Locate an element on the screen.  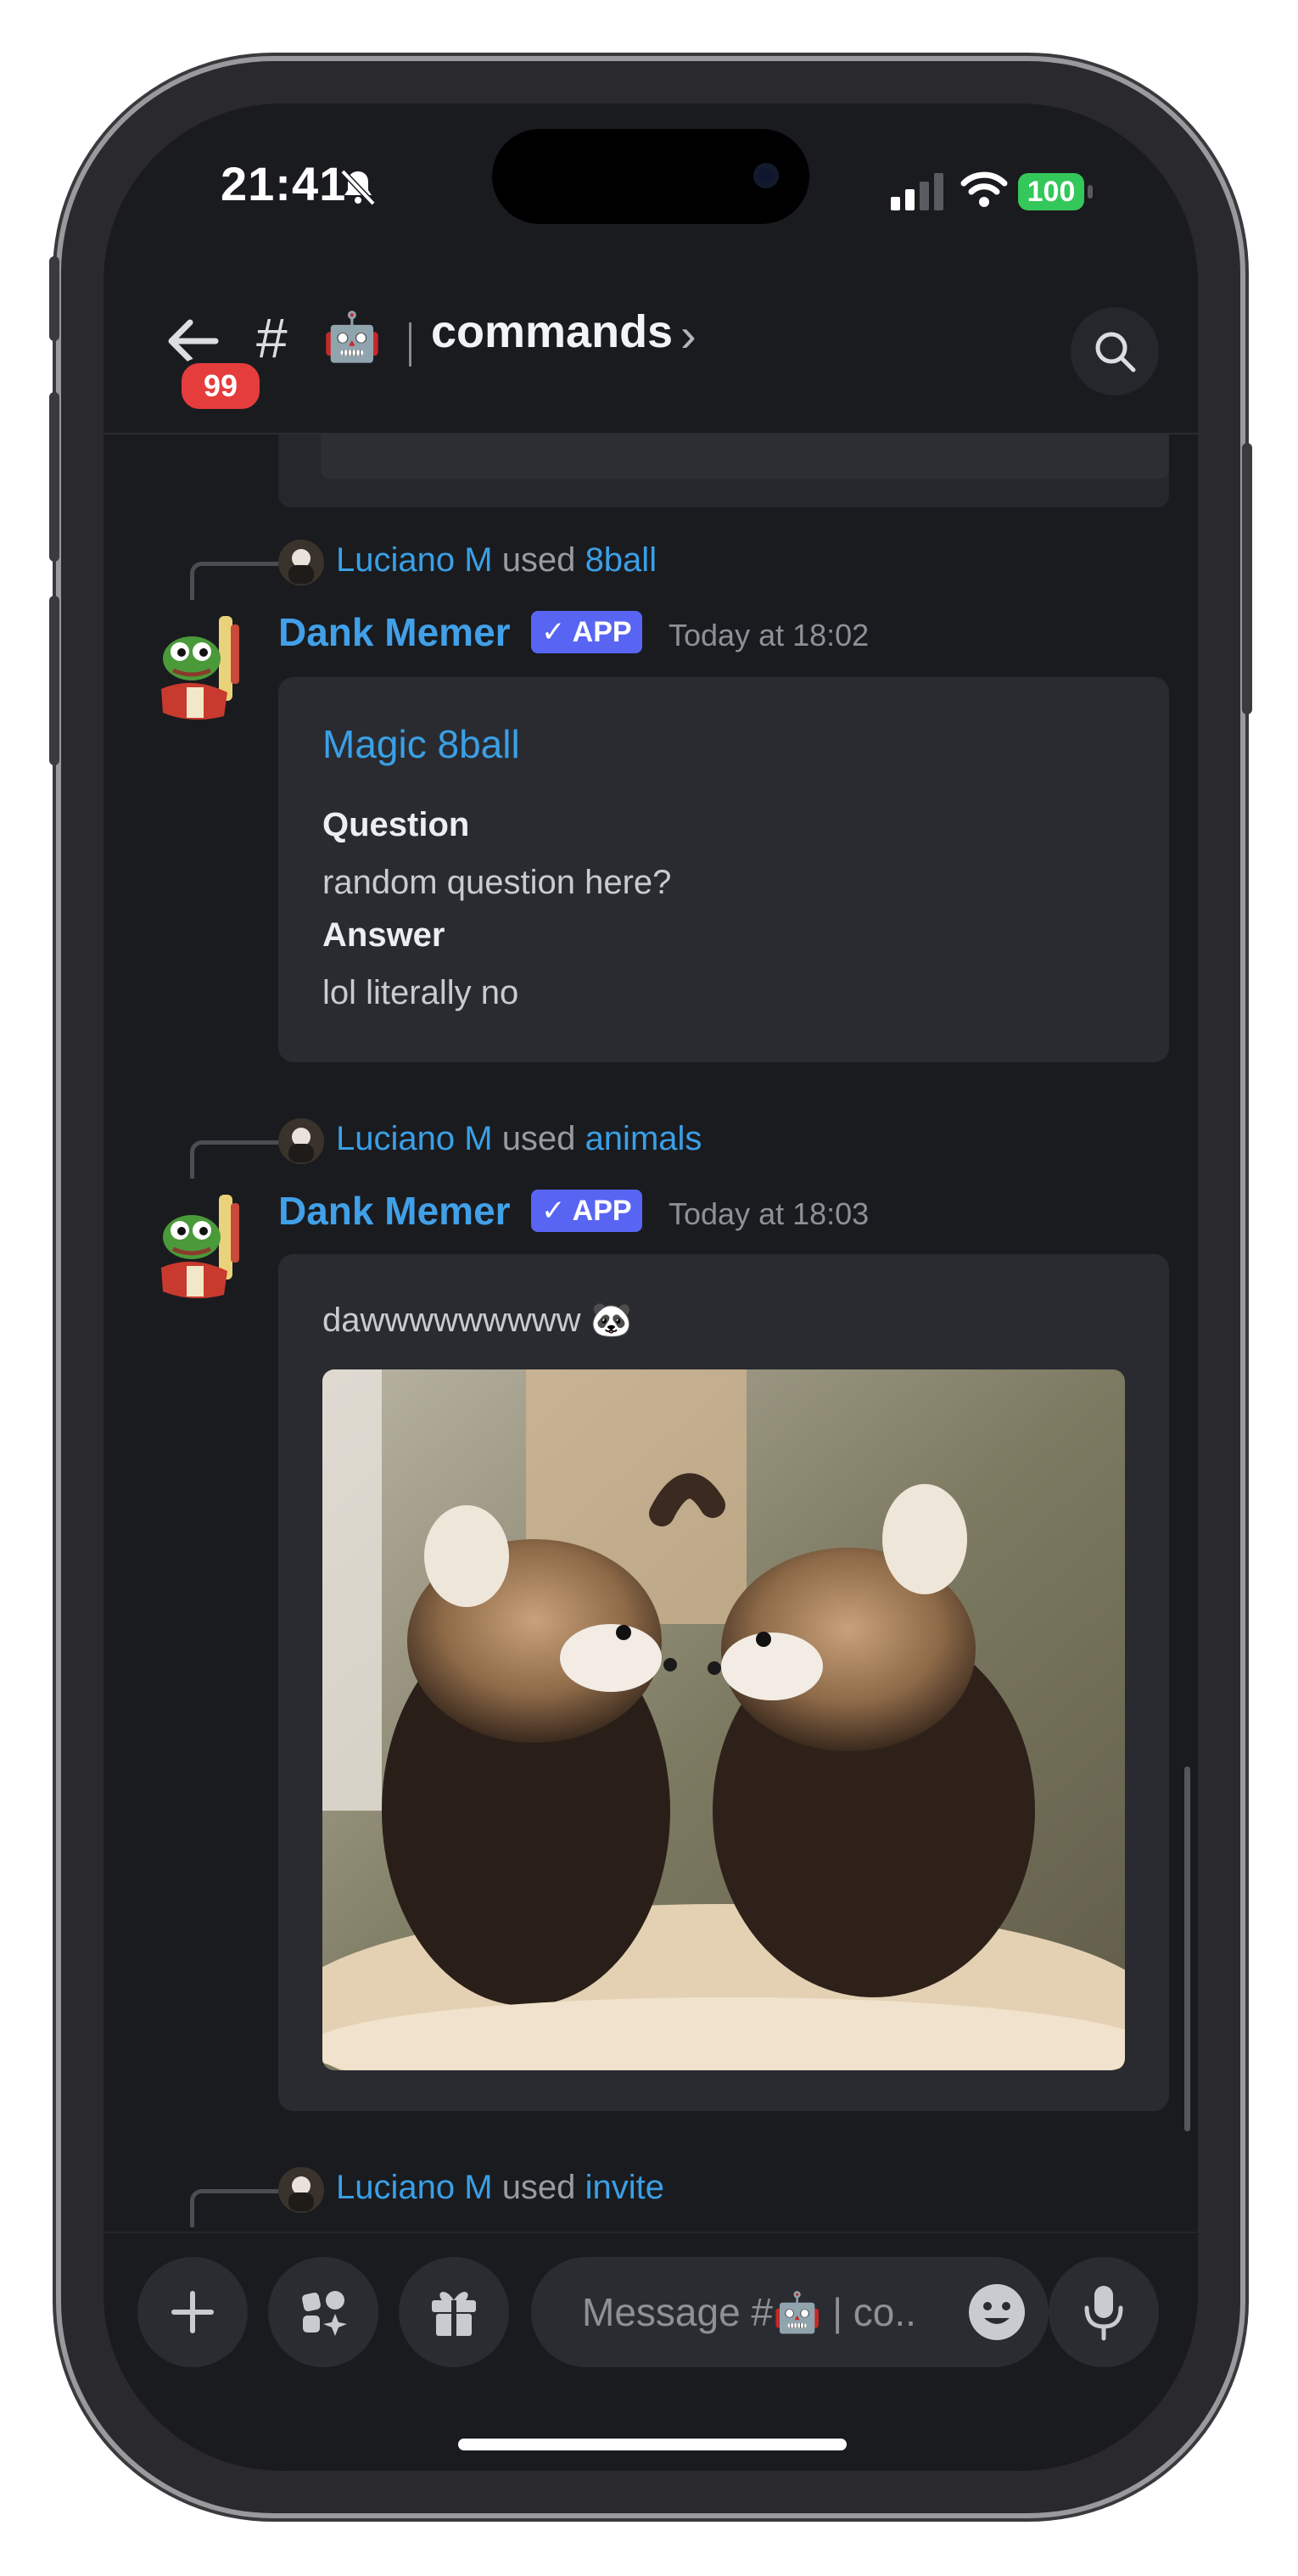
wifi-icon is located at coordinates (984, 189).